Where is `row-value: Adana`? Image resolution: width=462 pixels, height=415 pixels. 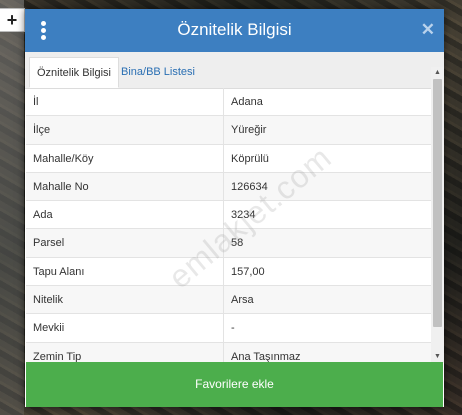 row-value: Adana is located at coordinates (247, 102).